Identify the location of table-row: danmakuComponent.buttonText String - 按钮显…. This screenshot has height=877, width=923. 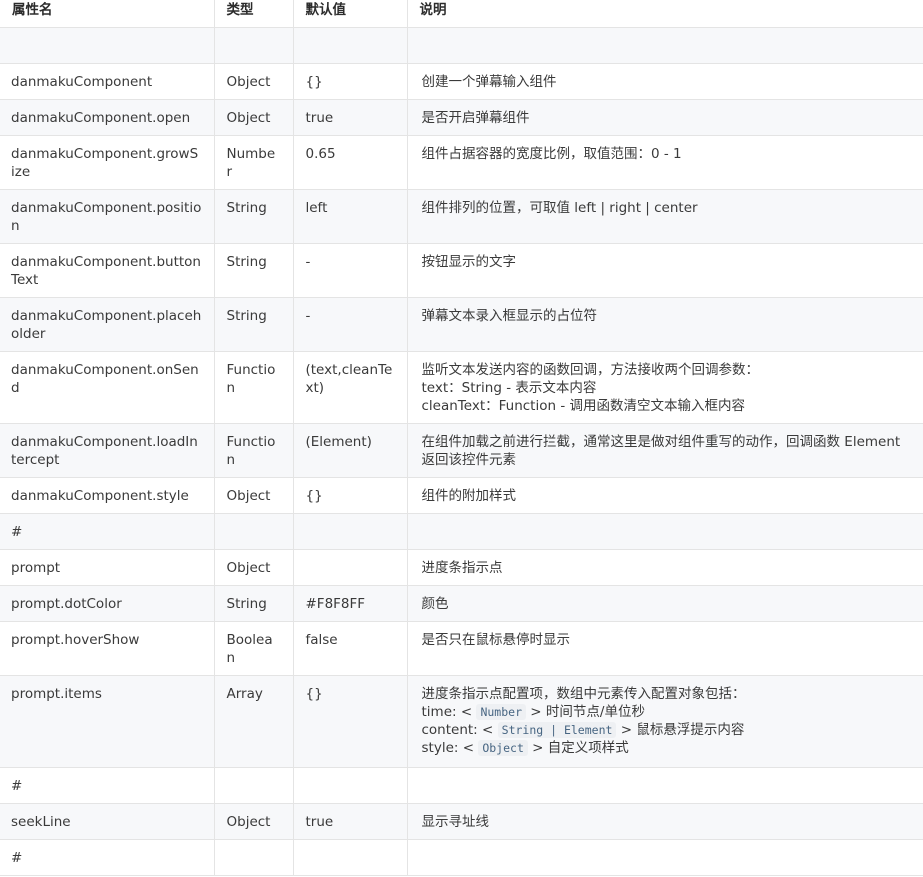
(461, 270).